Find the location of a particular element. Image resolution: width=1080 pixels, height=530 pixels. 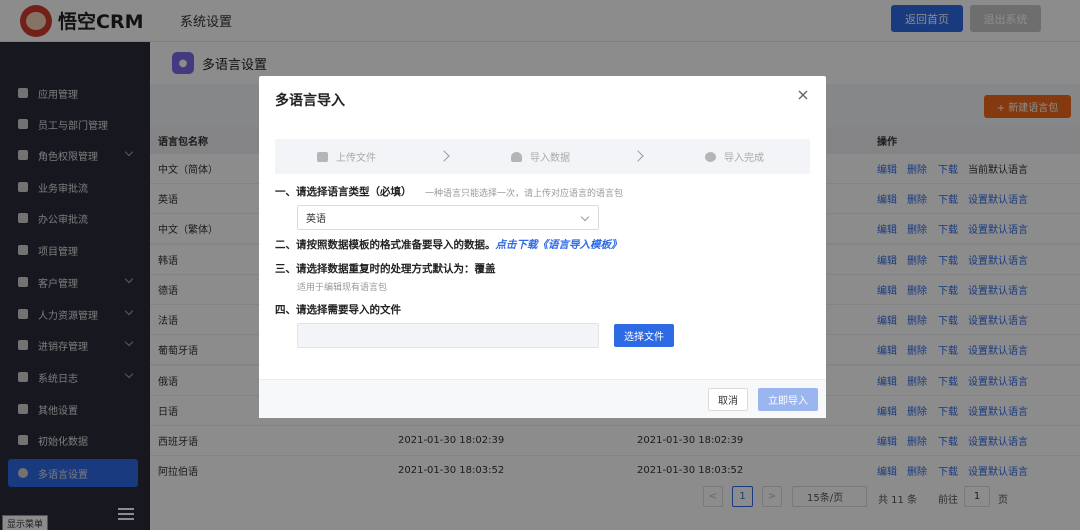

language-select-value: 英语 is located at coordinates (316, 219).